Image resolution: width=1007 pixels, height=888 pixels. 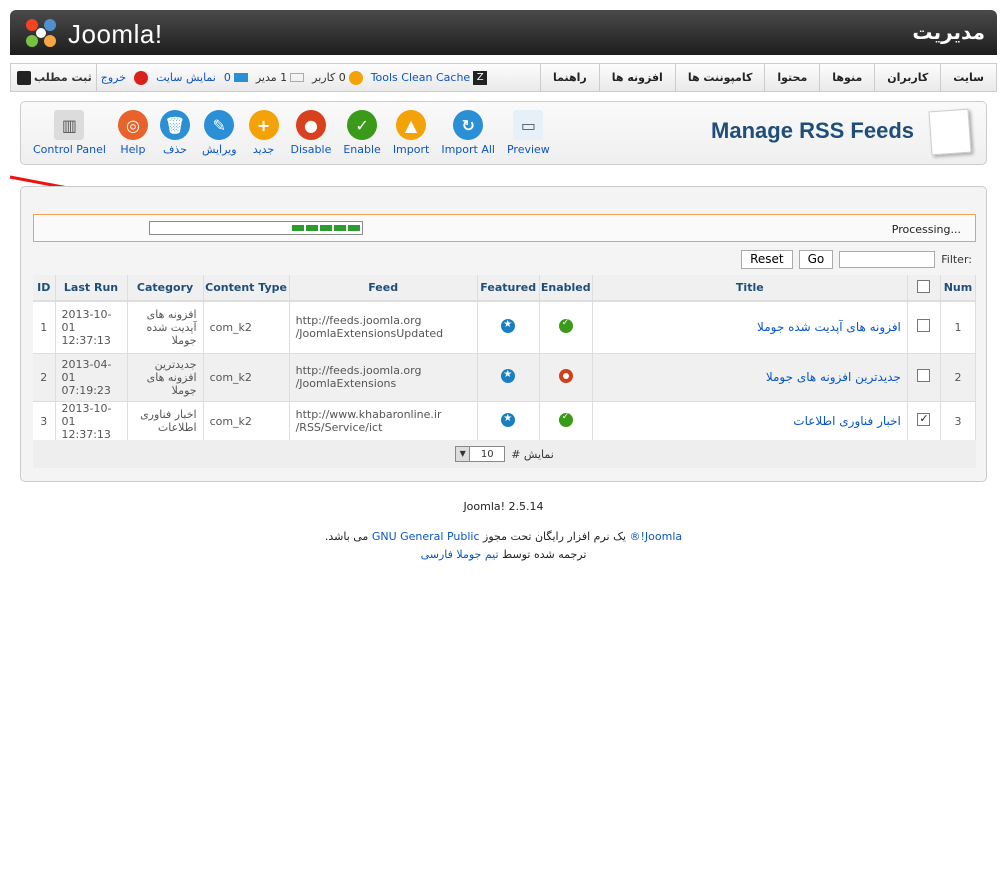 What do you see at coordinates (528, 133) in the screenshot?
I see `toolbar-button-preview: ▭ Preview` at bounding box center [528, 133].